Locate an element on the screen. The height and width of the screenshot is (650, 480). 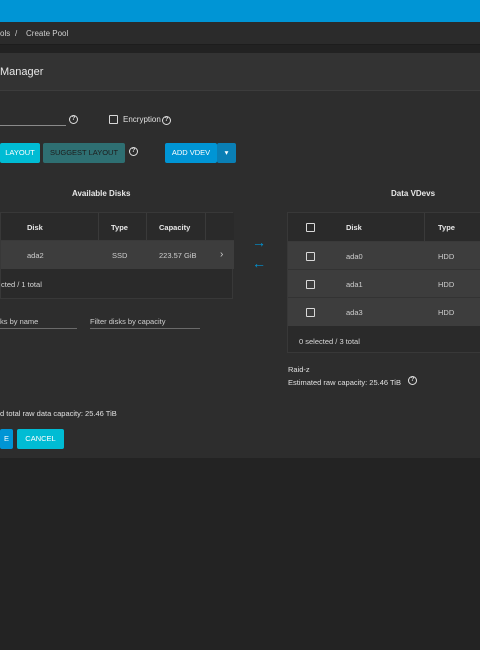
filter-capacity-input is located at coordinates (145, 328).